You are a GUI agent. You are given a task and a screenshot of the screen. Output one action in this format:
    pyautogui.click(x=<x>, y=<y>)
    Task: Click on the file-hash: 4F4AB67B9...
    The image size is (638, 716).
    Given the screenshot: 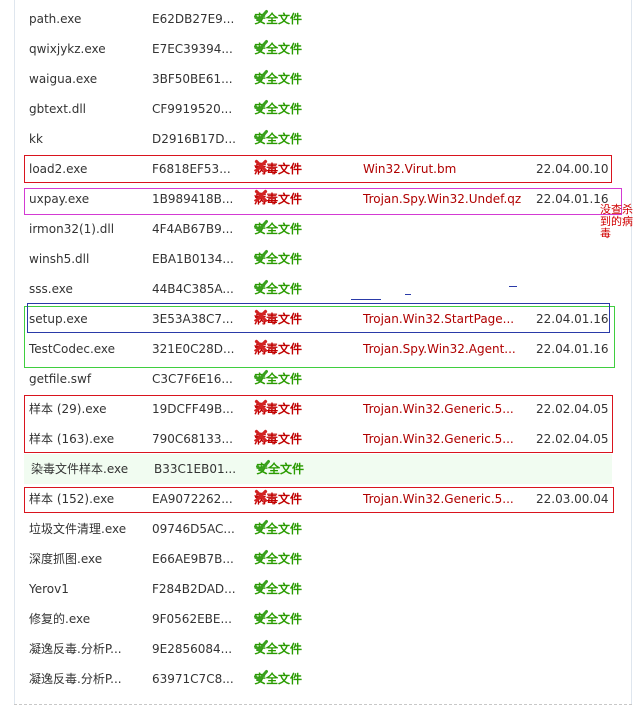 What is the action you would take?
    pyautogui.click(x=193, y=229)
    